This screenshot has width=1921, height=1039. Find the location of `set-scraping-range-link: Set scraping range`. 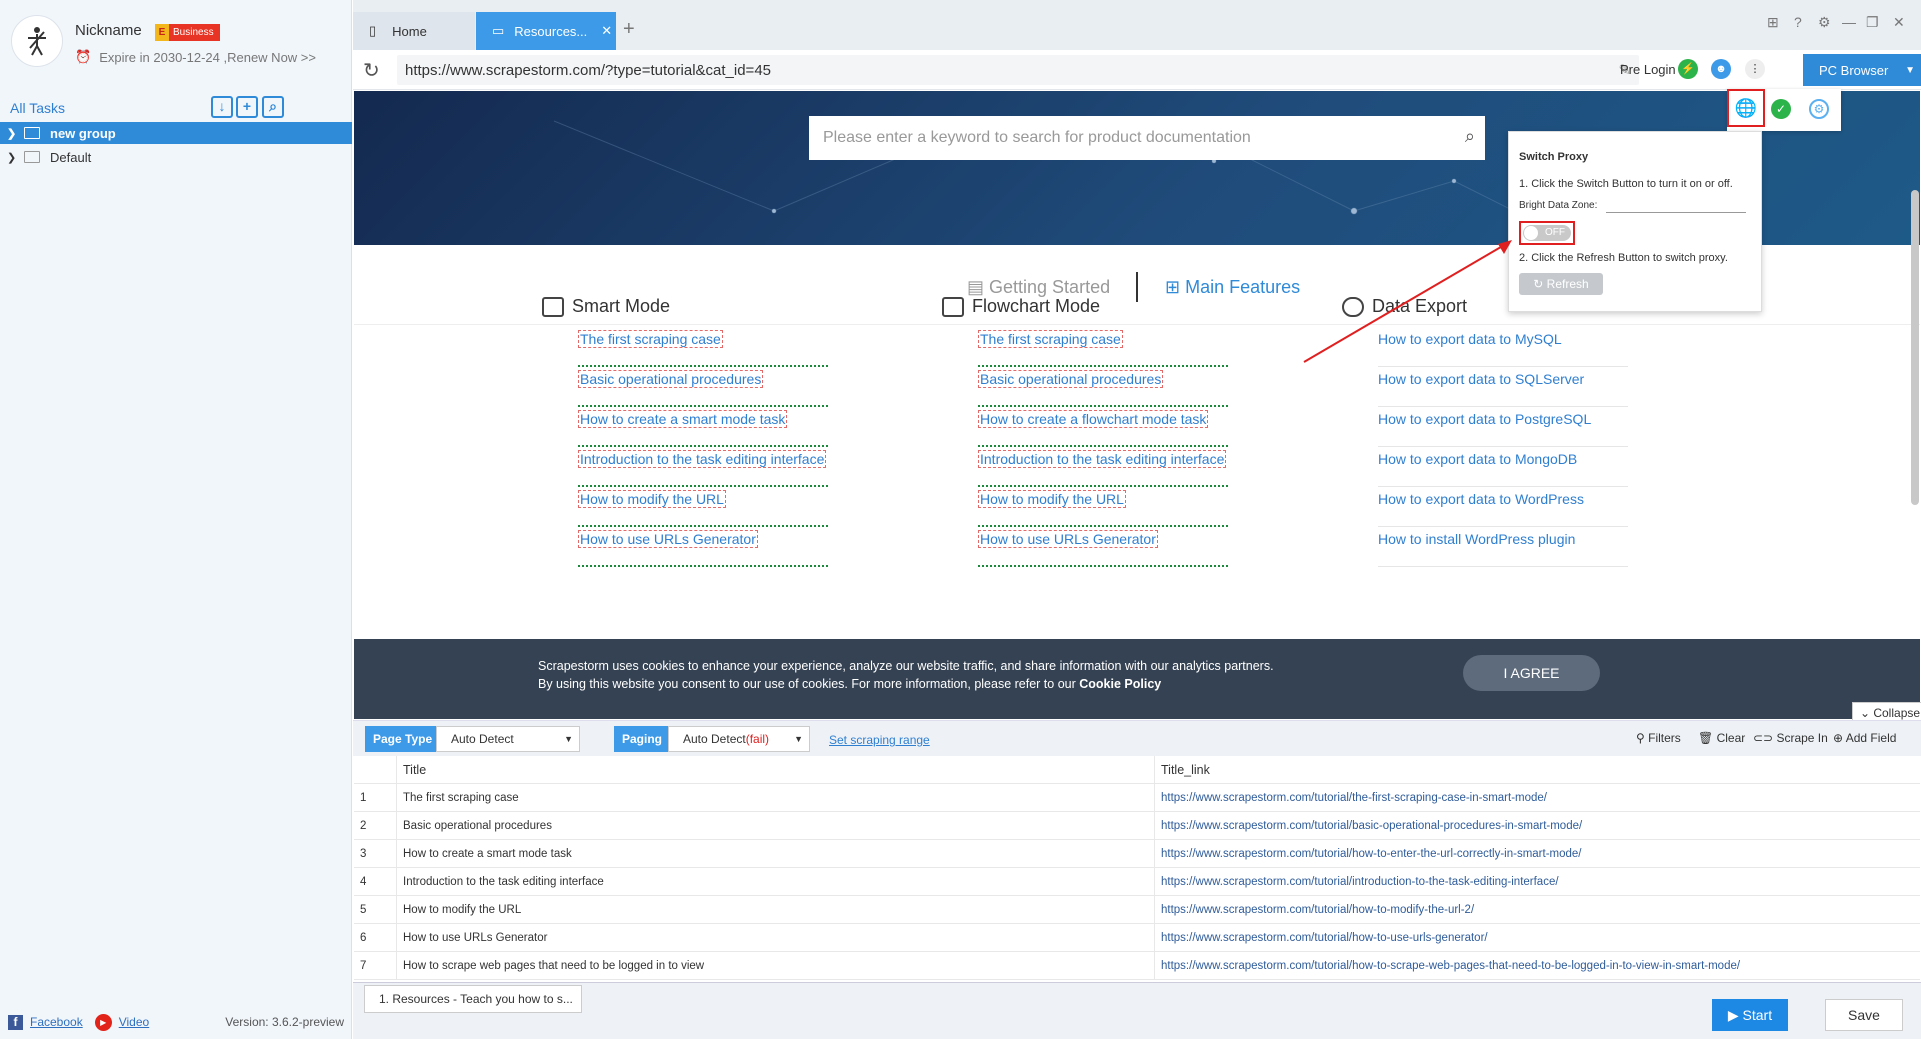

set-scraping-range-link: Set scraping range is located at coordinates (879, 740).